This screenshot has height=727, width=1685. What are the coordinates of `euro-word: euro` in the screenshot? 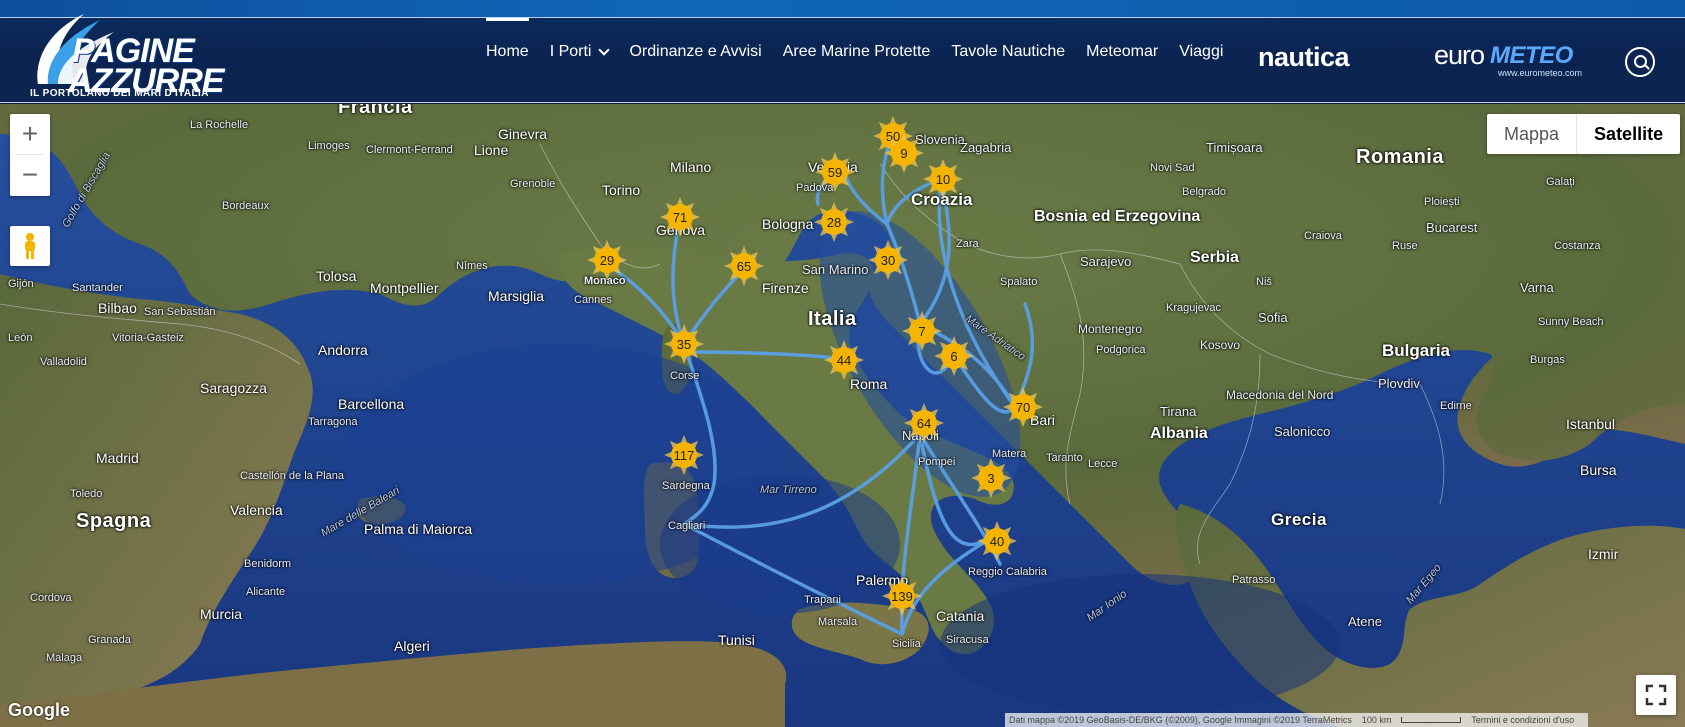 It's located at (1459, 55).